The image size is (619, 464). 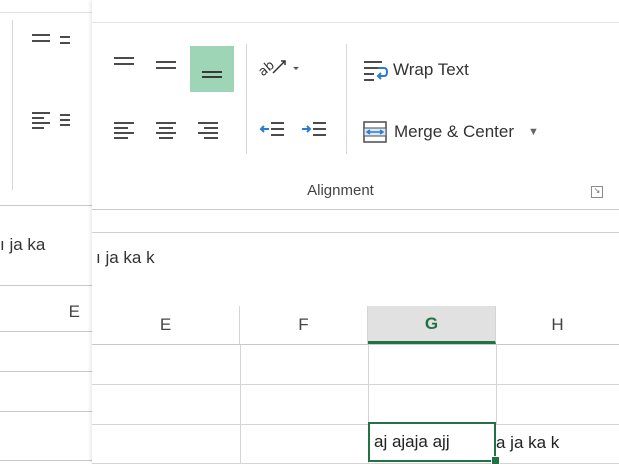 I want to click on decrease-indent-button, so click(x=272, y=130).